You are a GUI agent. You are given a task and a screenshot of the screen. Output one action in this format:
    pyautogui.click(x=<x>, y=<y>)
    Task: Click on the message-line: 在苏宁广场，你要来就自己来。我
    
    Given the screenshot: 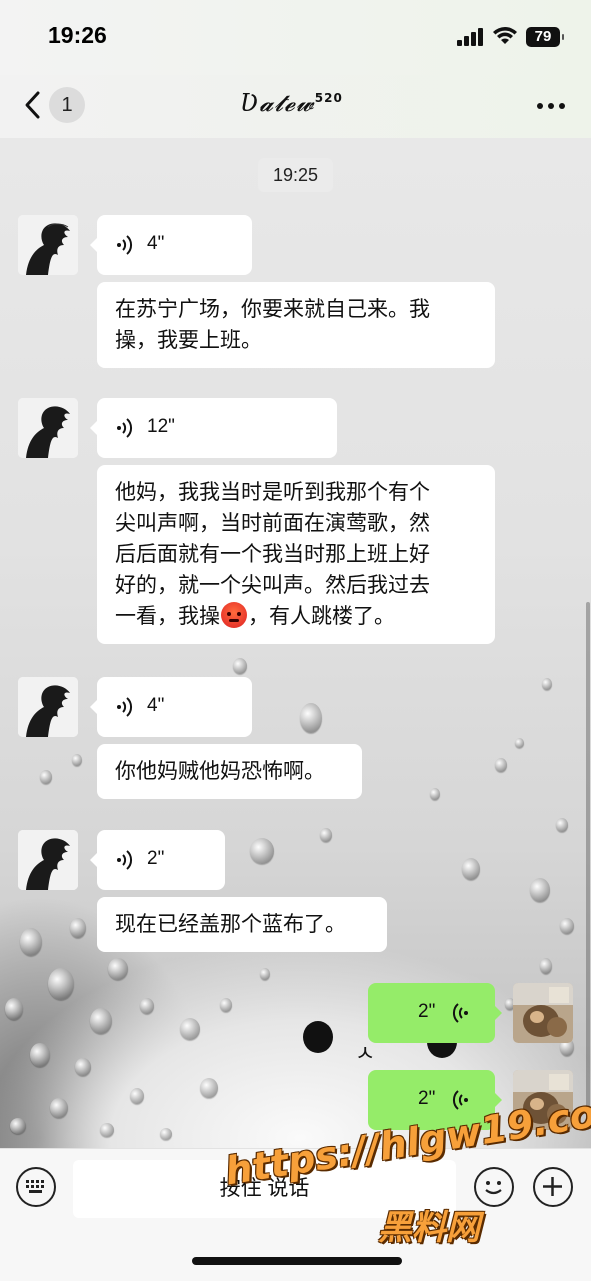 What is the action you would take?
    pyautogui.click(x=272, y=309)
    